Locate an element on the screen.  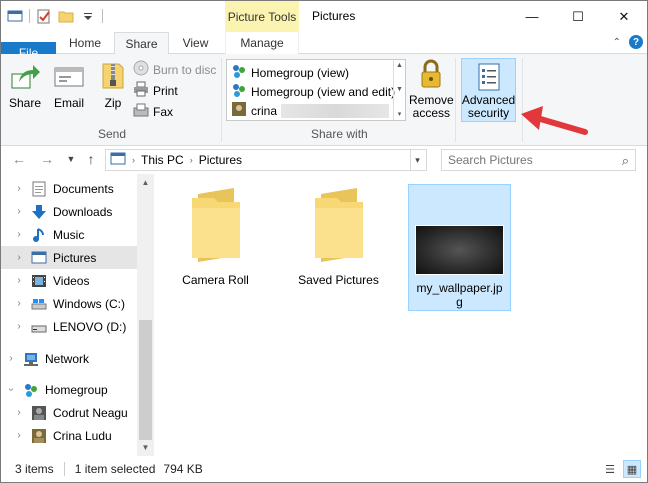
nav-item-label: Videos is located at coordinates (71, 280).